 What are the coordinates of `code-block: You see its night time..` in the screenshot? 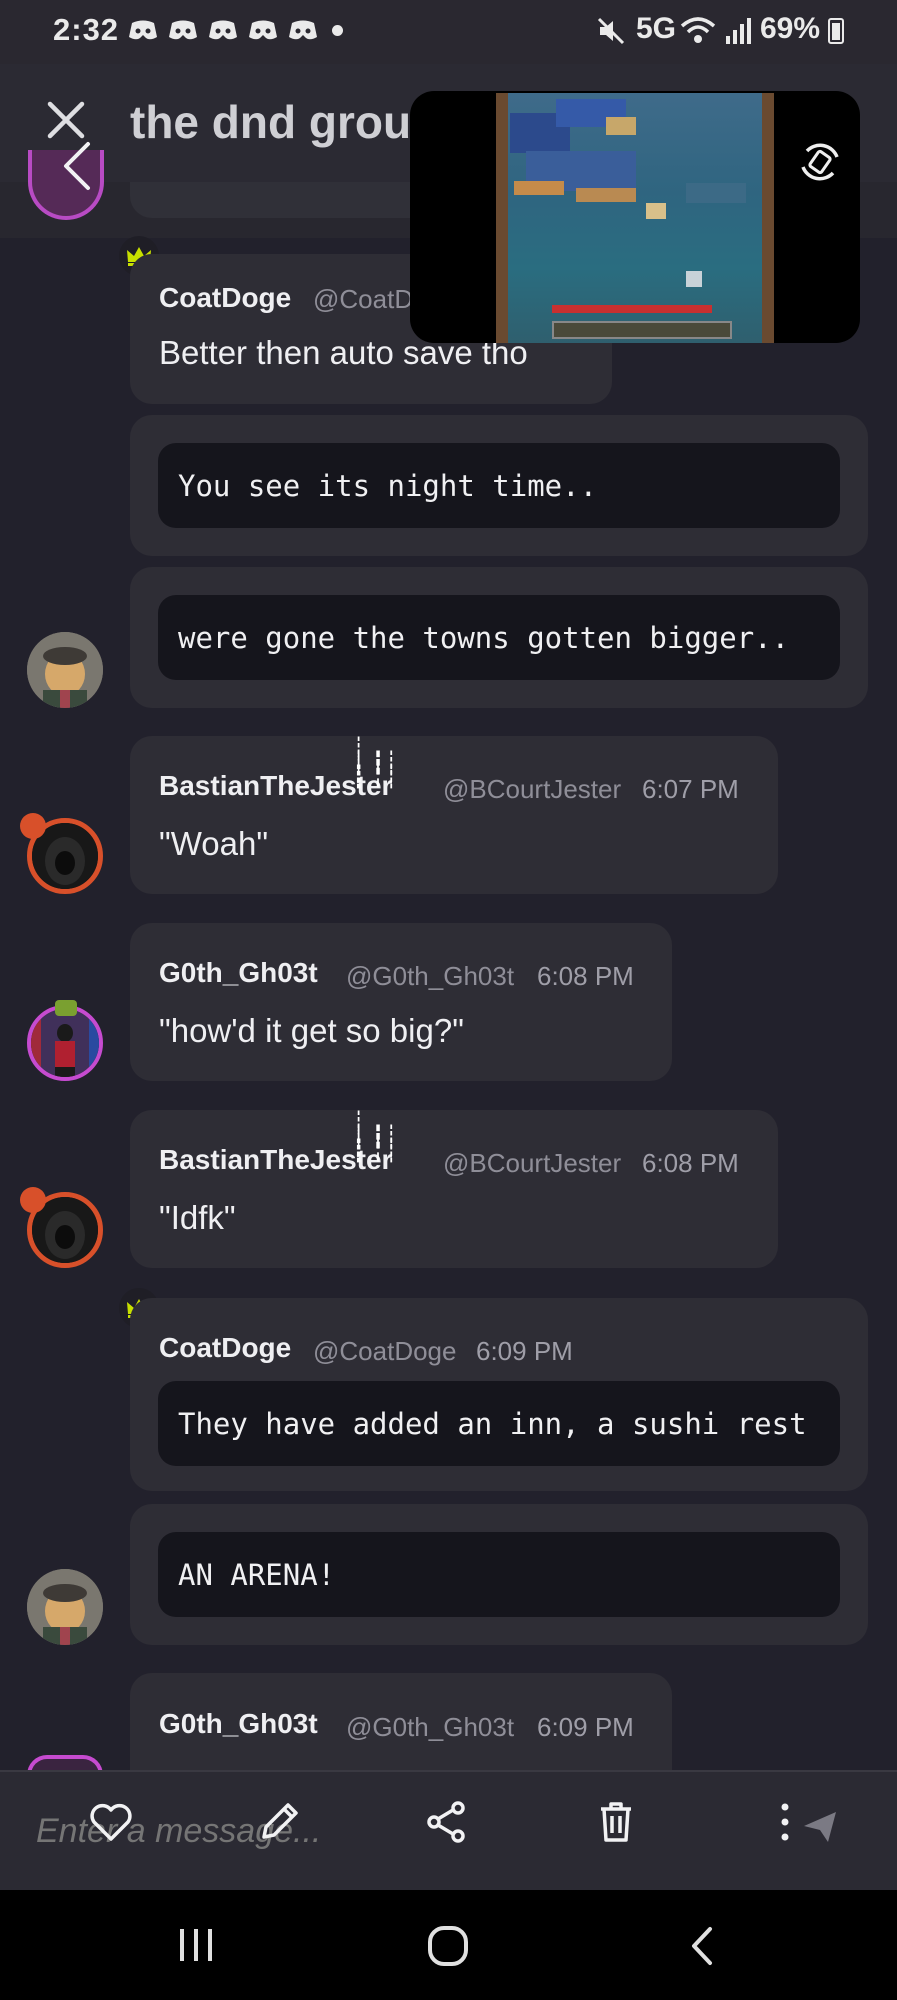 It's located at (499, 485).